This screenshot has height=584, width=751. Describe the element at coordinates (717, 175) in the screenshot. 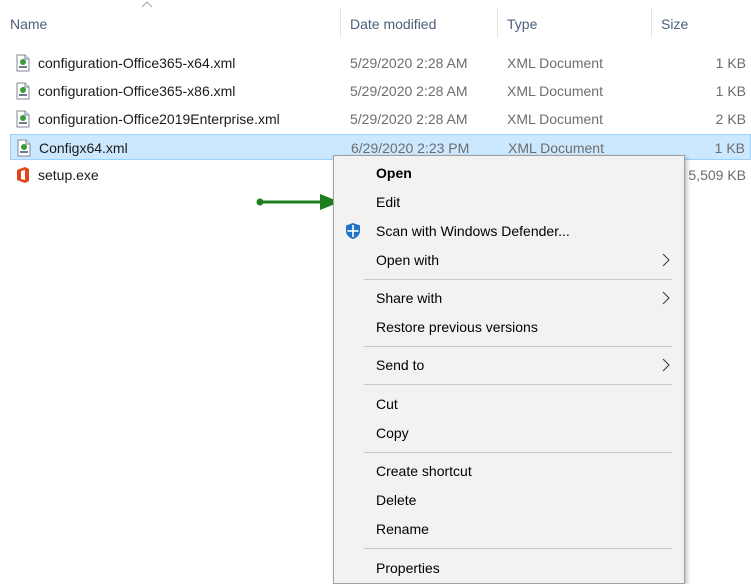

I see `file-size: 5,509 KB` at that location.